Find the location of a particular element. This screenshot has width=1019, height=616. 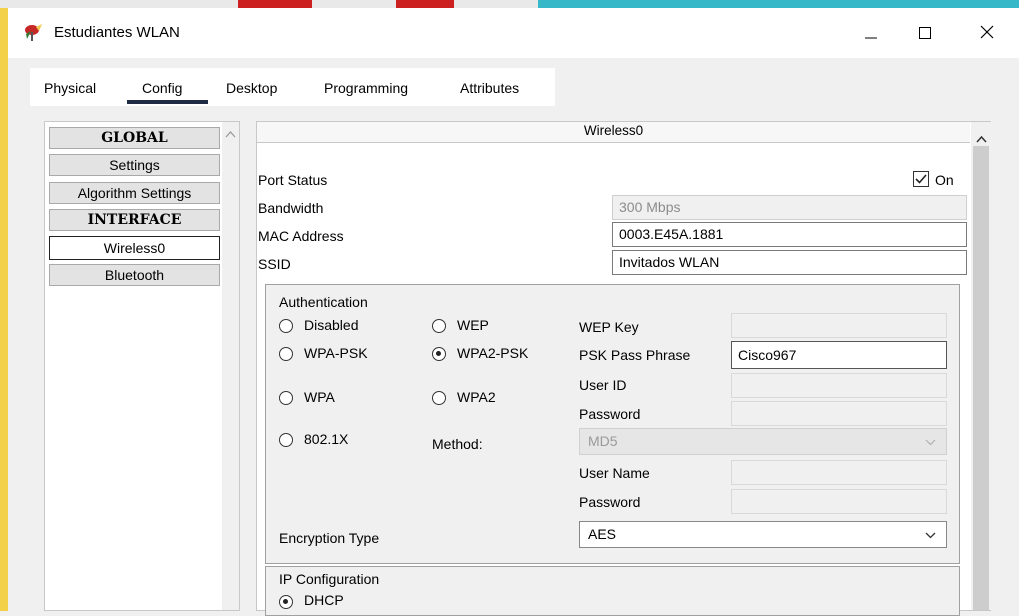

radio-wpa2-psk is located at coordinates (439, 354).